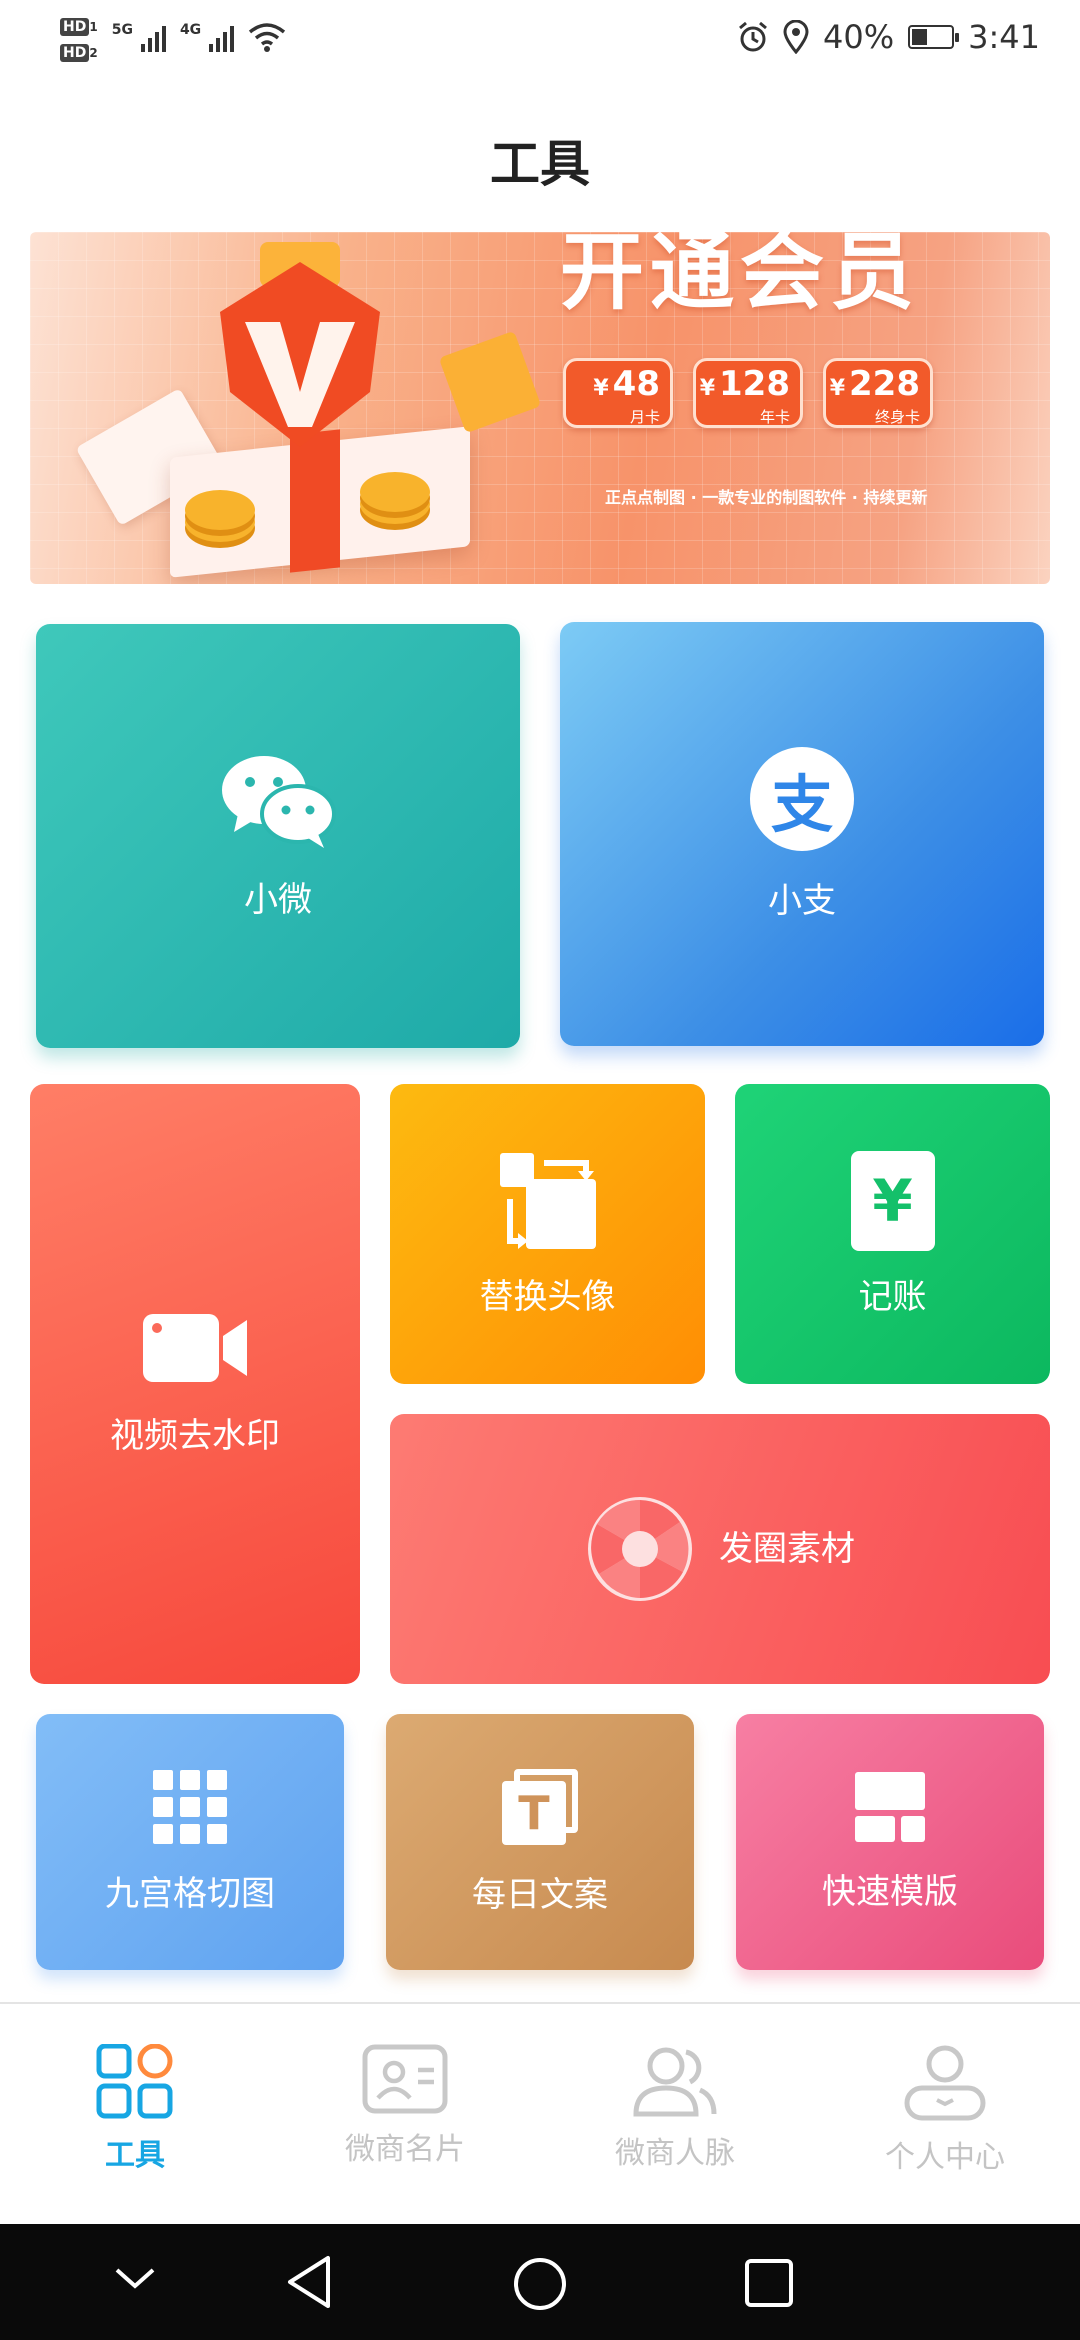 The height and width of the screenshot is (2340, 1080). Describe the element at coordinates (644, 417) in the screenshot. I see `price-plan: 月卡` at that location.